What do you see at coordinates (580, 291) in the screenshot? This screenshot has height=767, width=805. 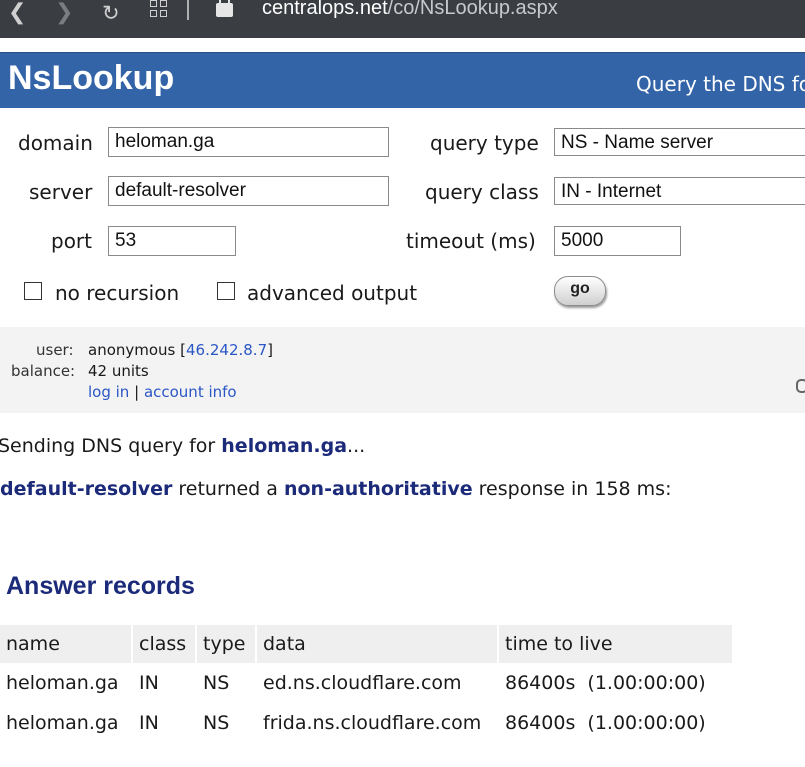 I see `go-button: go` at bounding box center [580, 291].